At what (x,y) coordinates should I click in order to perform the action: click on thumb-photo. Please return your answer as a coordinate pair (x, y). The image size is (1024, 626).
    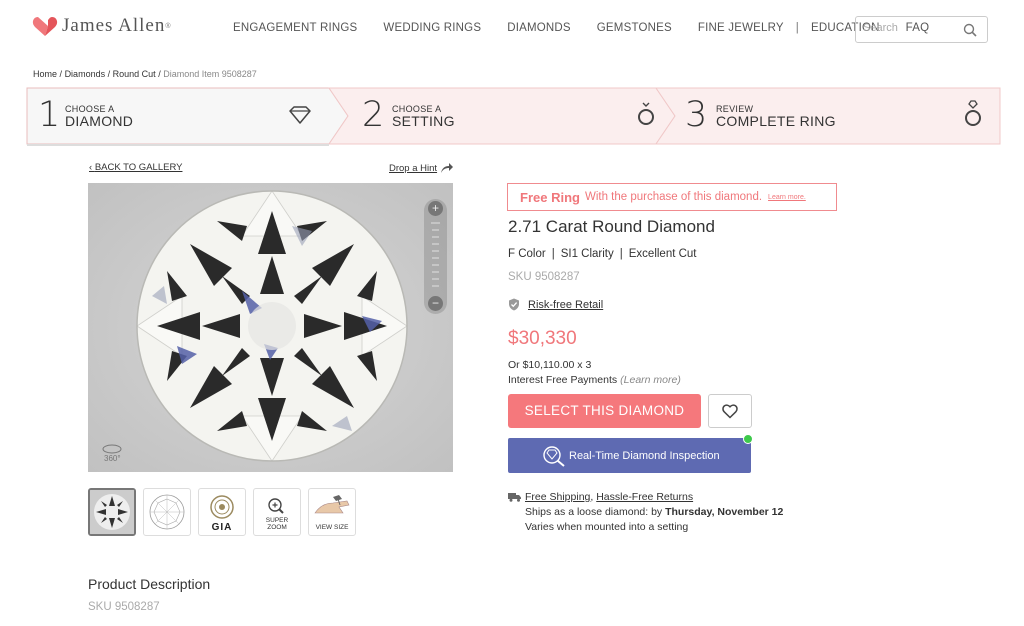
    Looking at the image, I should click on (112, 512).